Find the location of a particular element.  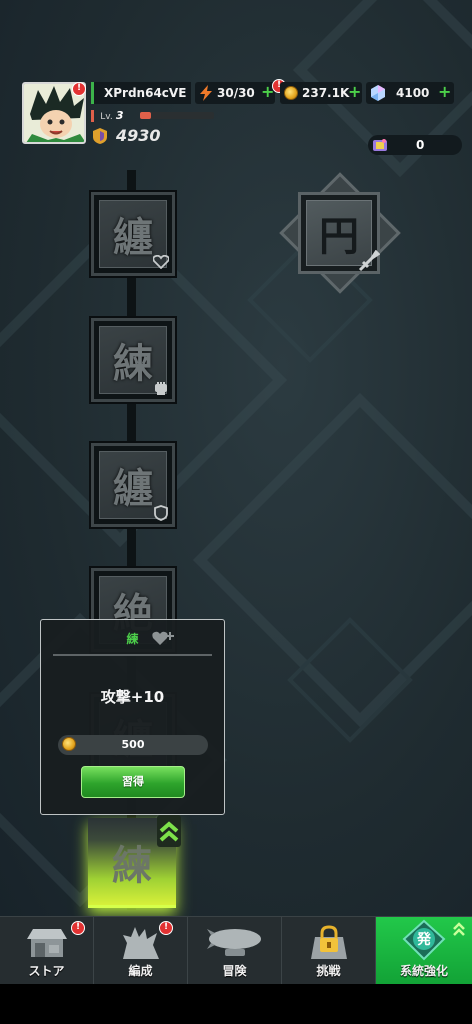

heart-icon is located at coordinates (161, 262).